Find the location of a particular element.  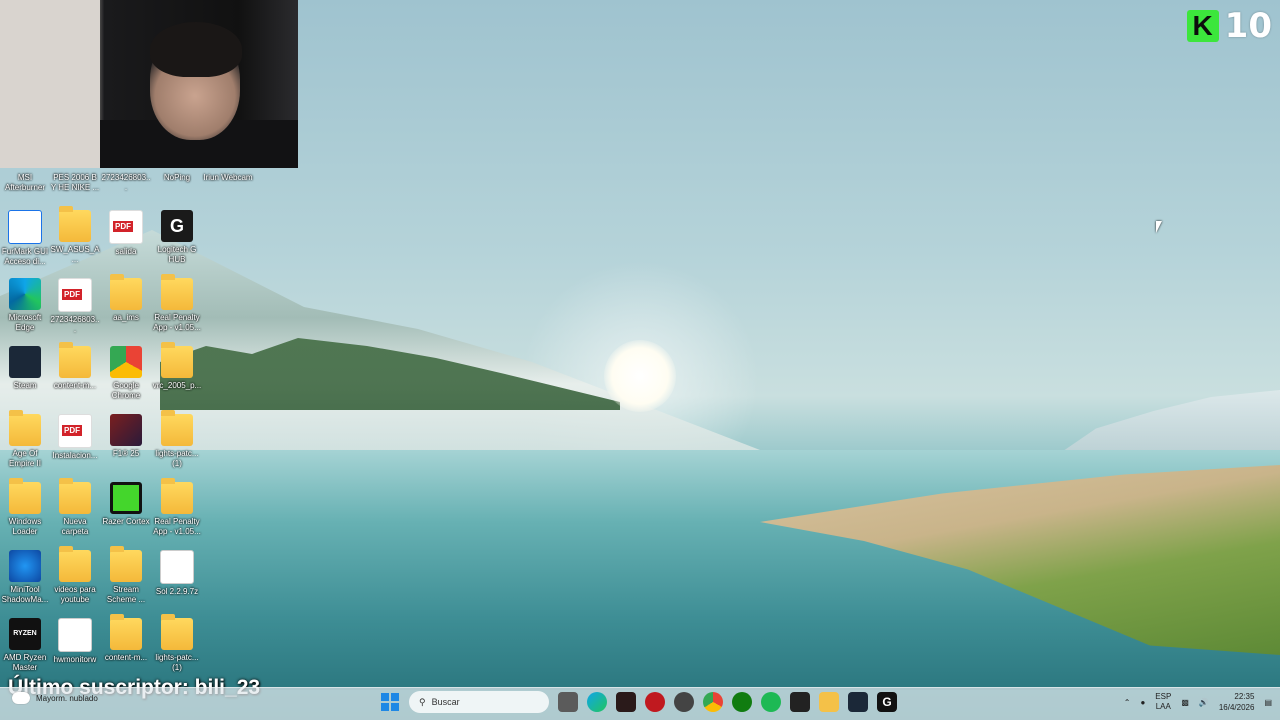

k-logo-icon: K is located at coordinates (1202, 26).